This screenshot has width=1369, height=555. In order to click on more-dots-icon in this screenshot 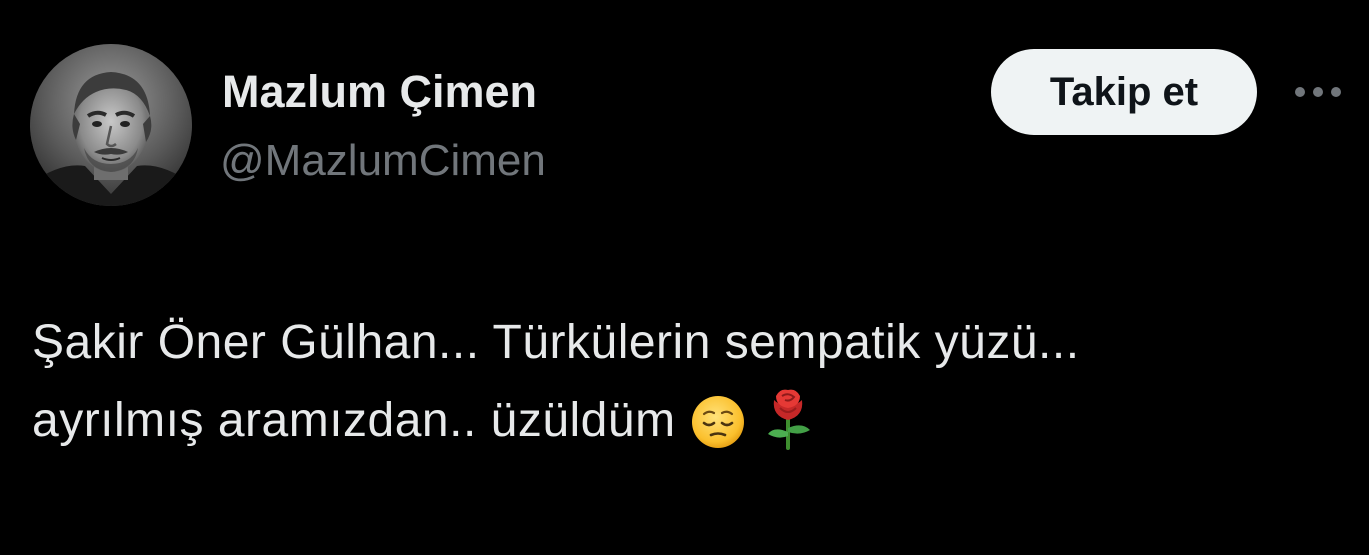, I will do `click(1318, 92)`.